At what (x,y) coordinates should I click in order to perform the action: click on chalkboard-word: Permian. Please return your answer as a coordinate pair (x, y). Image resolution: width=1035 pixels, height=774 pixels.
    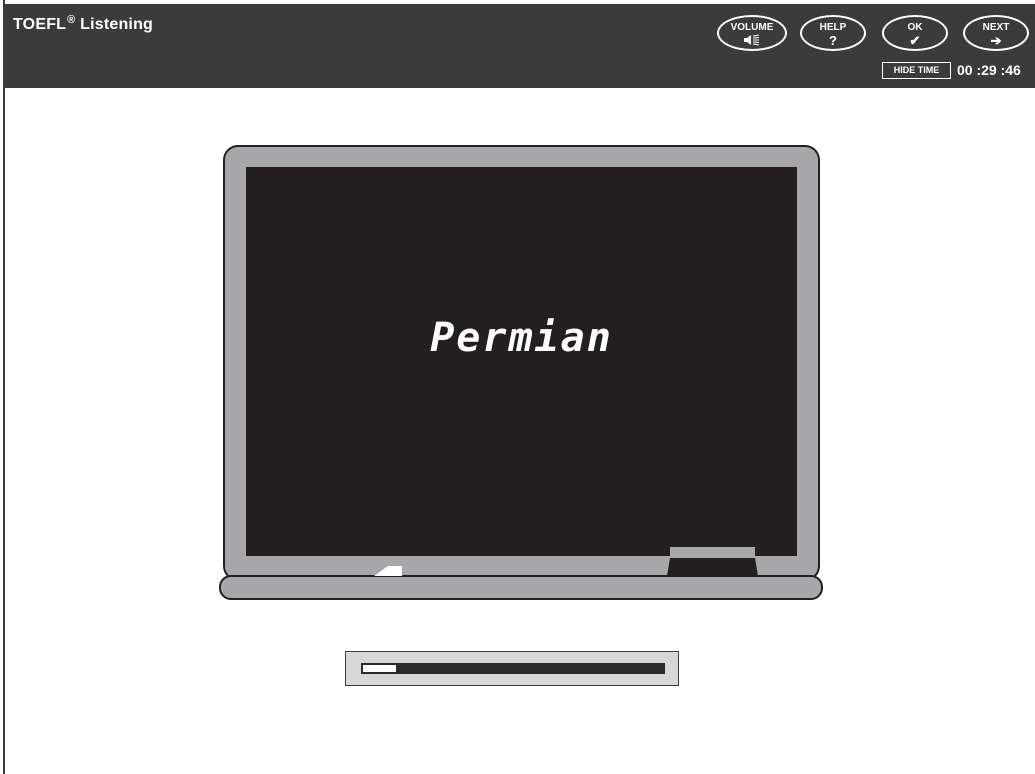
    Looking at the image, I should click on (521, 338).